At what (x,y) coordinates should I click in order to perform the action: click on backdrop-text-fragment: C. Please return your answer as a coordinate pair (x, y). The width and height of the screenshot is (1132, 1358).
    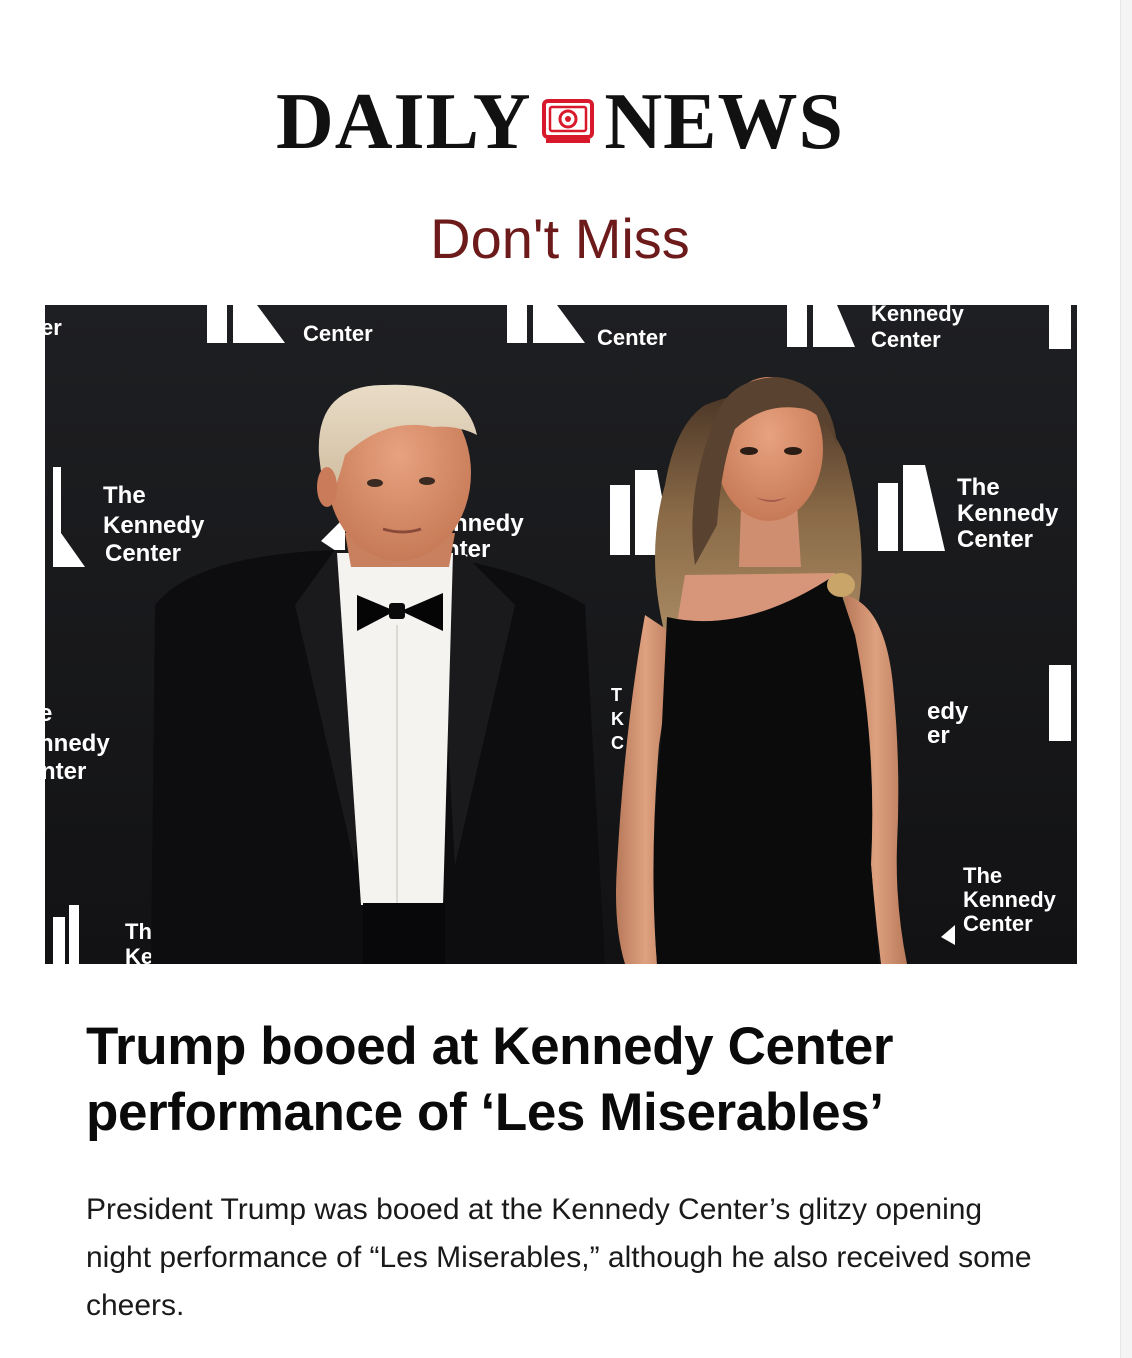
    Looking at the image, I should click on (617, 743).